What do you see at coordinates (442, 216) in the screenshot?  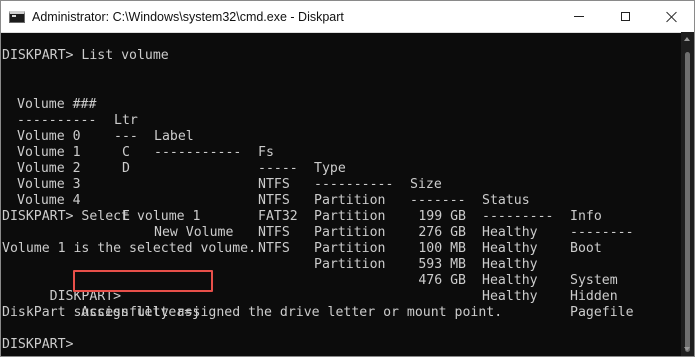 I see `cell-size: 199 GB` at bounding box center [442, 216].